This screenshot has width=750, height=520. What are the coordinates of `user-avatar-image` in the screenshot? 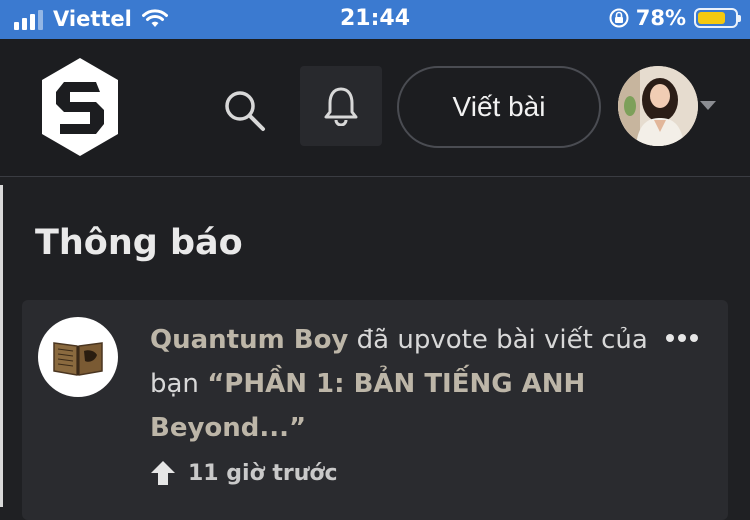 It's located at (658, 106).